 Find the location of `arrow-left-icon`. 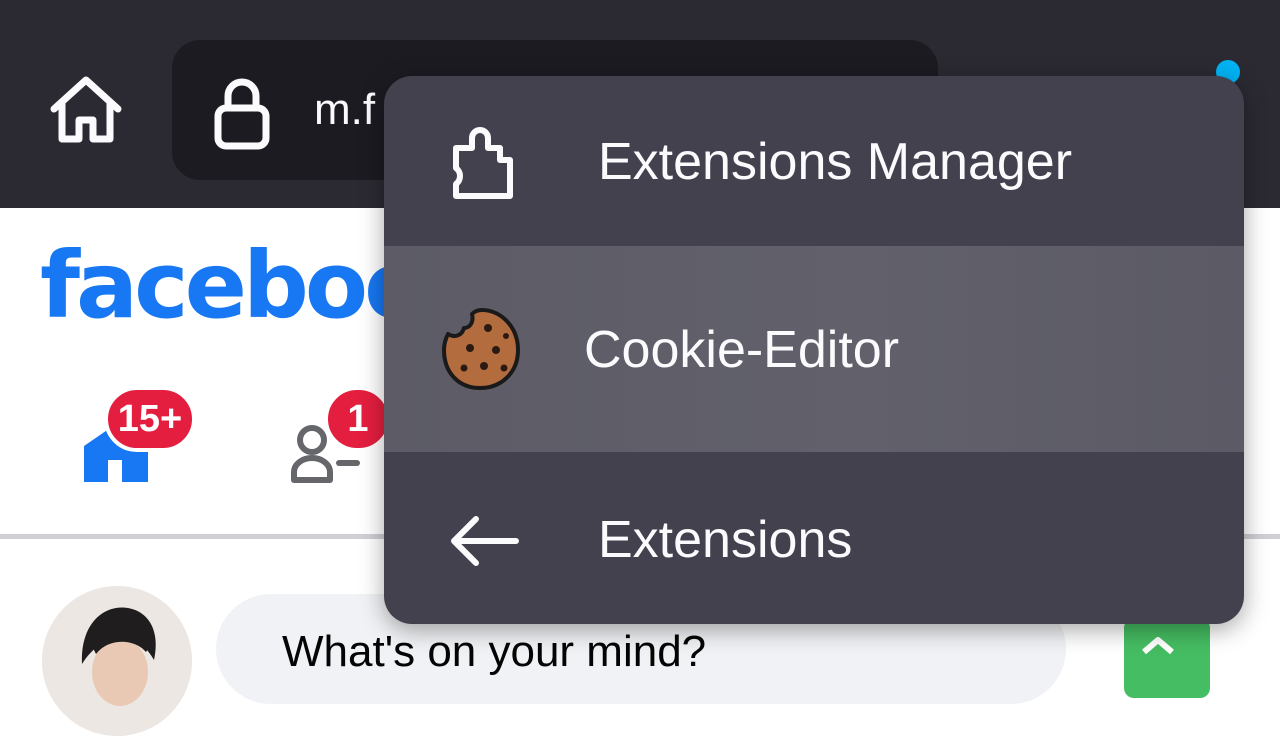

arrow-left-icon is located at coordinates (485, 541).